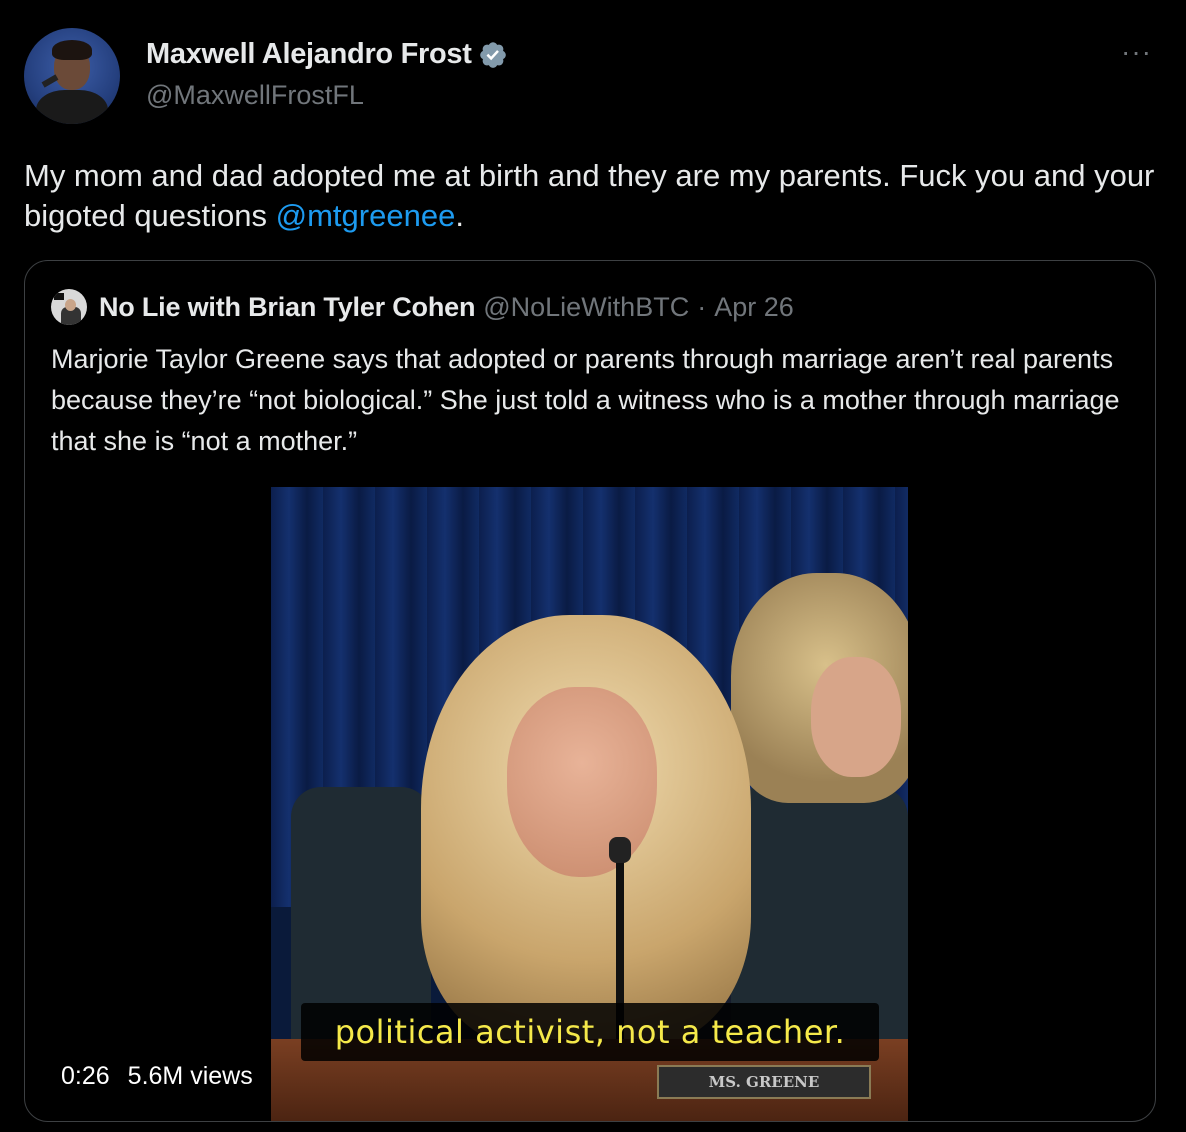  I want to click on video-person-background-face, so click(856, 717).